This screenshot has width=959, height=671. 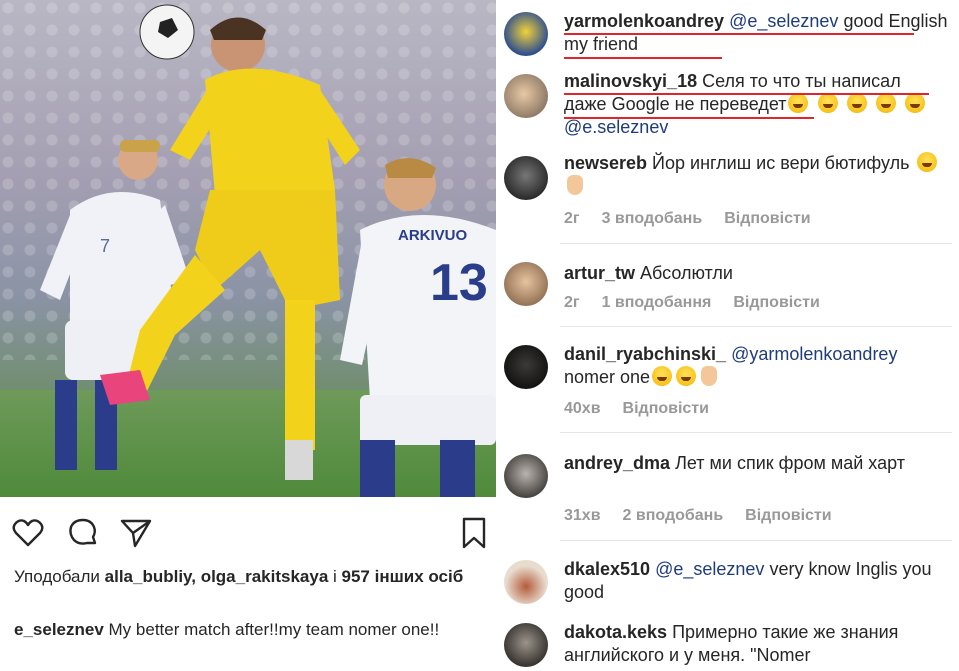 What do you see at coordinates (709, 376) in the screenshot?
I see `thumbs-up-emoji` at bounding box center [709, 376].